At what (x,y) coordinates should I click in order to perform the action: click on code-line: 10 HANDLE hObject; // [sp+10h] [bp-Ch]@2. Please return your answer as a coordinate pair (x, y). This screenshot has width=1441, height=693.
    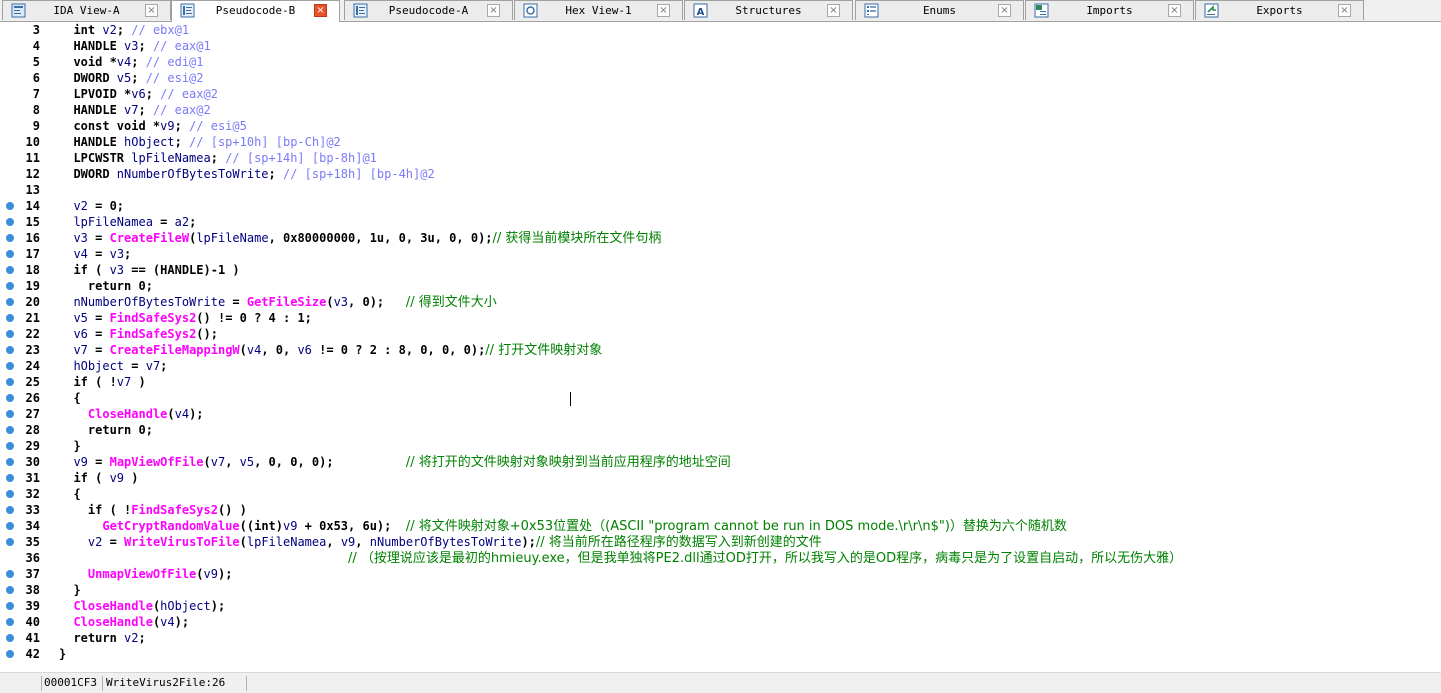
    Looking at the image, I should click on (720, 142).